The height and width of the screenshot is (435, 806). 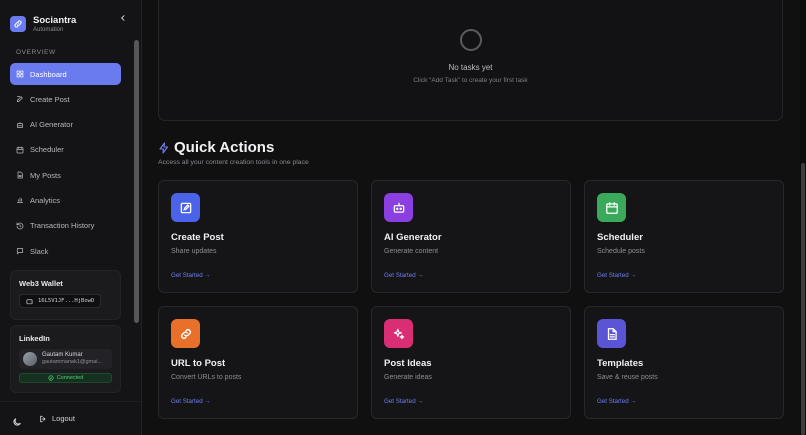 I want to click on card-description: Generate ideas, so click(x=408, y=377).